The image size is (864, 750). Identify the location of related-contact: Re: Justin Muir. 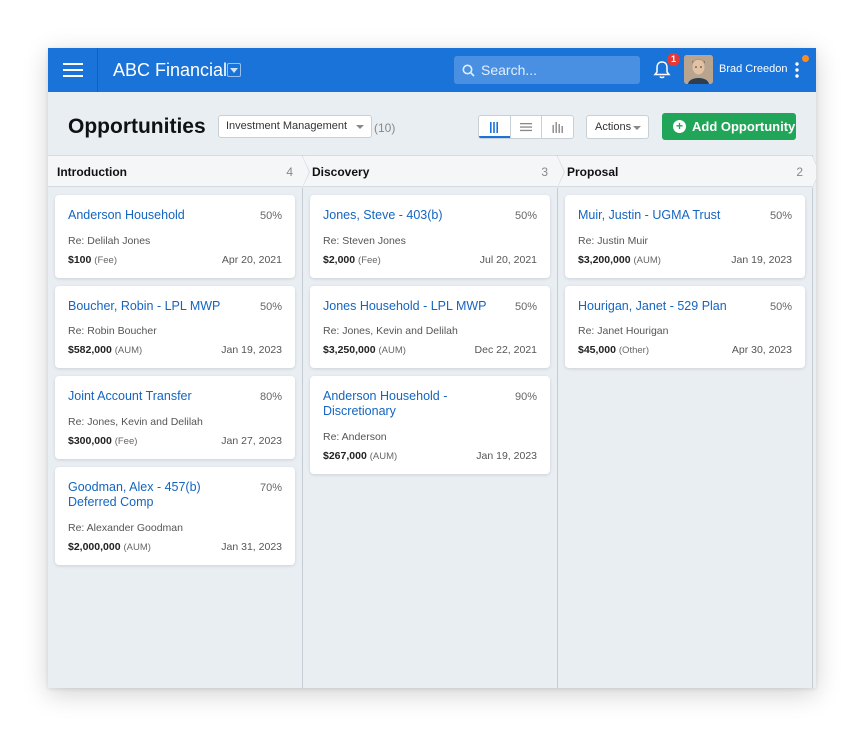
(613, 241).